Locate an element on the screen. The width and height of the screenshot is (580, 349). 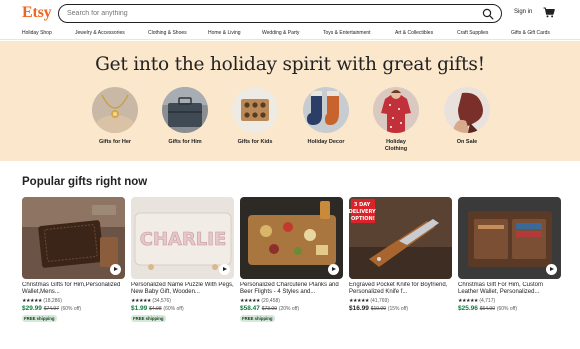
holiday-decor-circle is located at coordinates (326, 110).